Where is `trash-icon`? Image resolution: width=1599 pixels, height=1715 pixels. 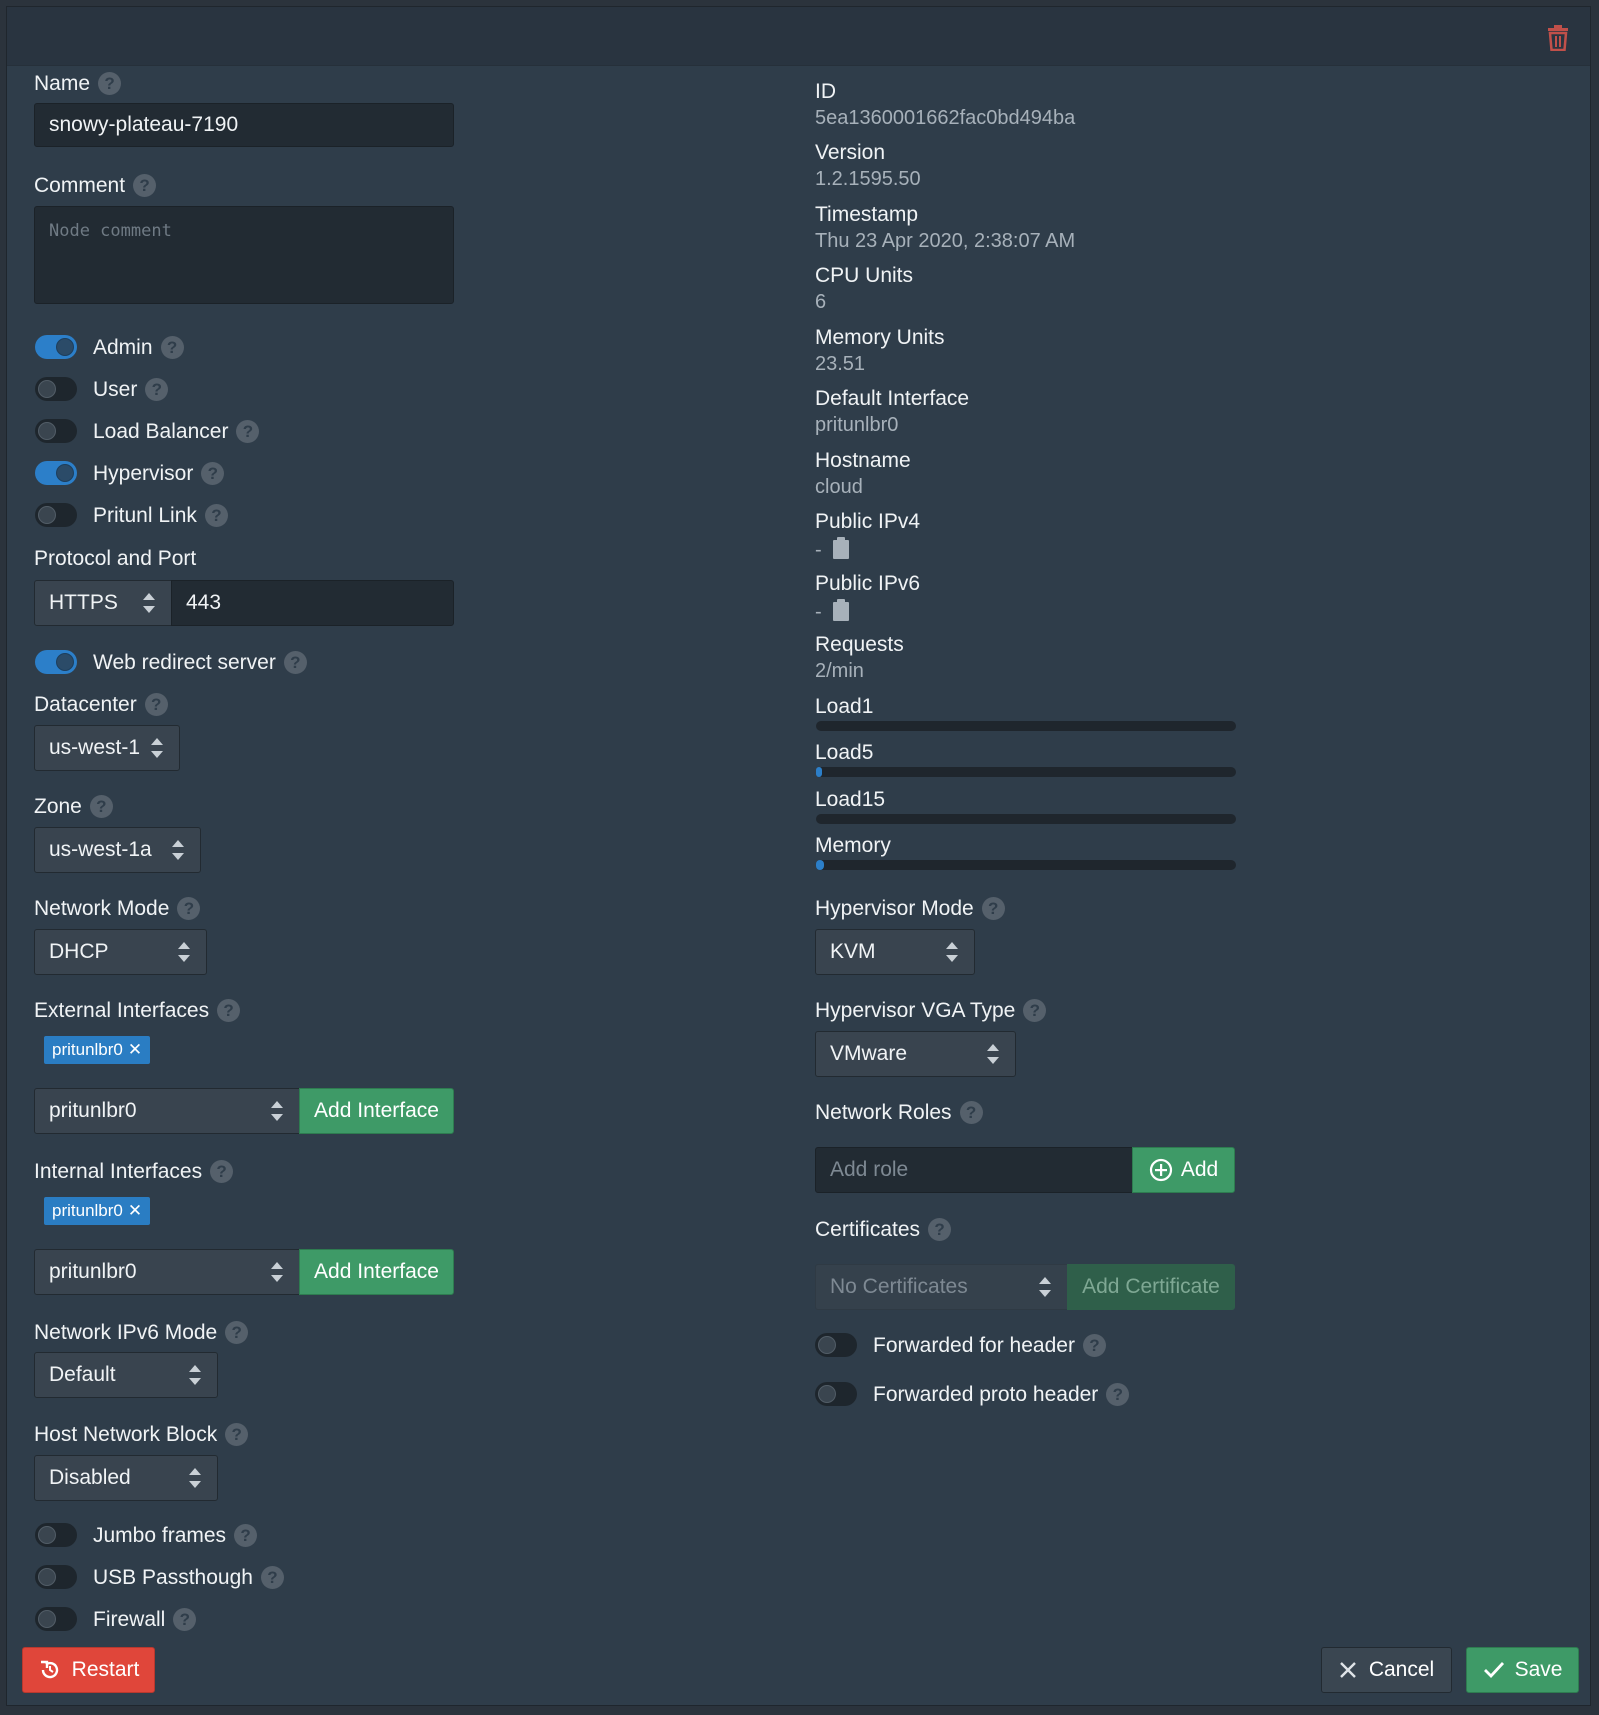 trash-icon is located at coordinates (1558, 38).